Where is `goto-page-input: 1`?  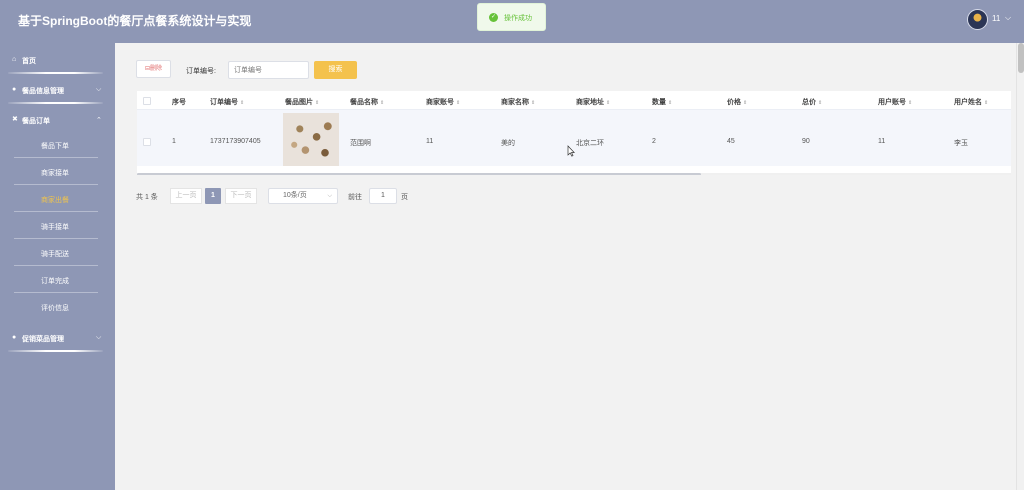
goto-page-input: 1 is located at coordinates (383, 196).